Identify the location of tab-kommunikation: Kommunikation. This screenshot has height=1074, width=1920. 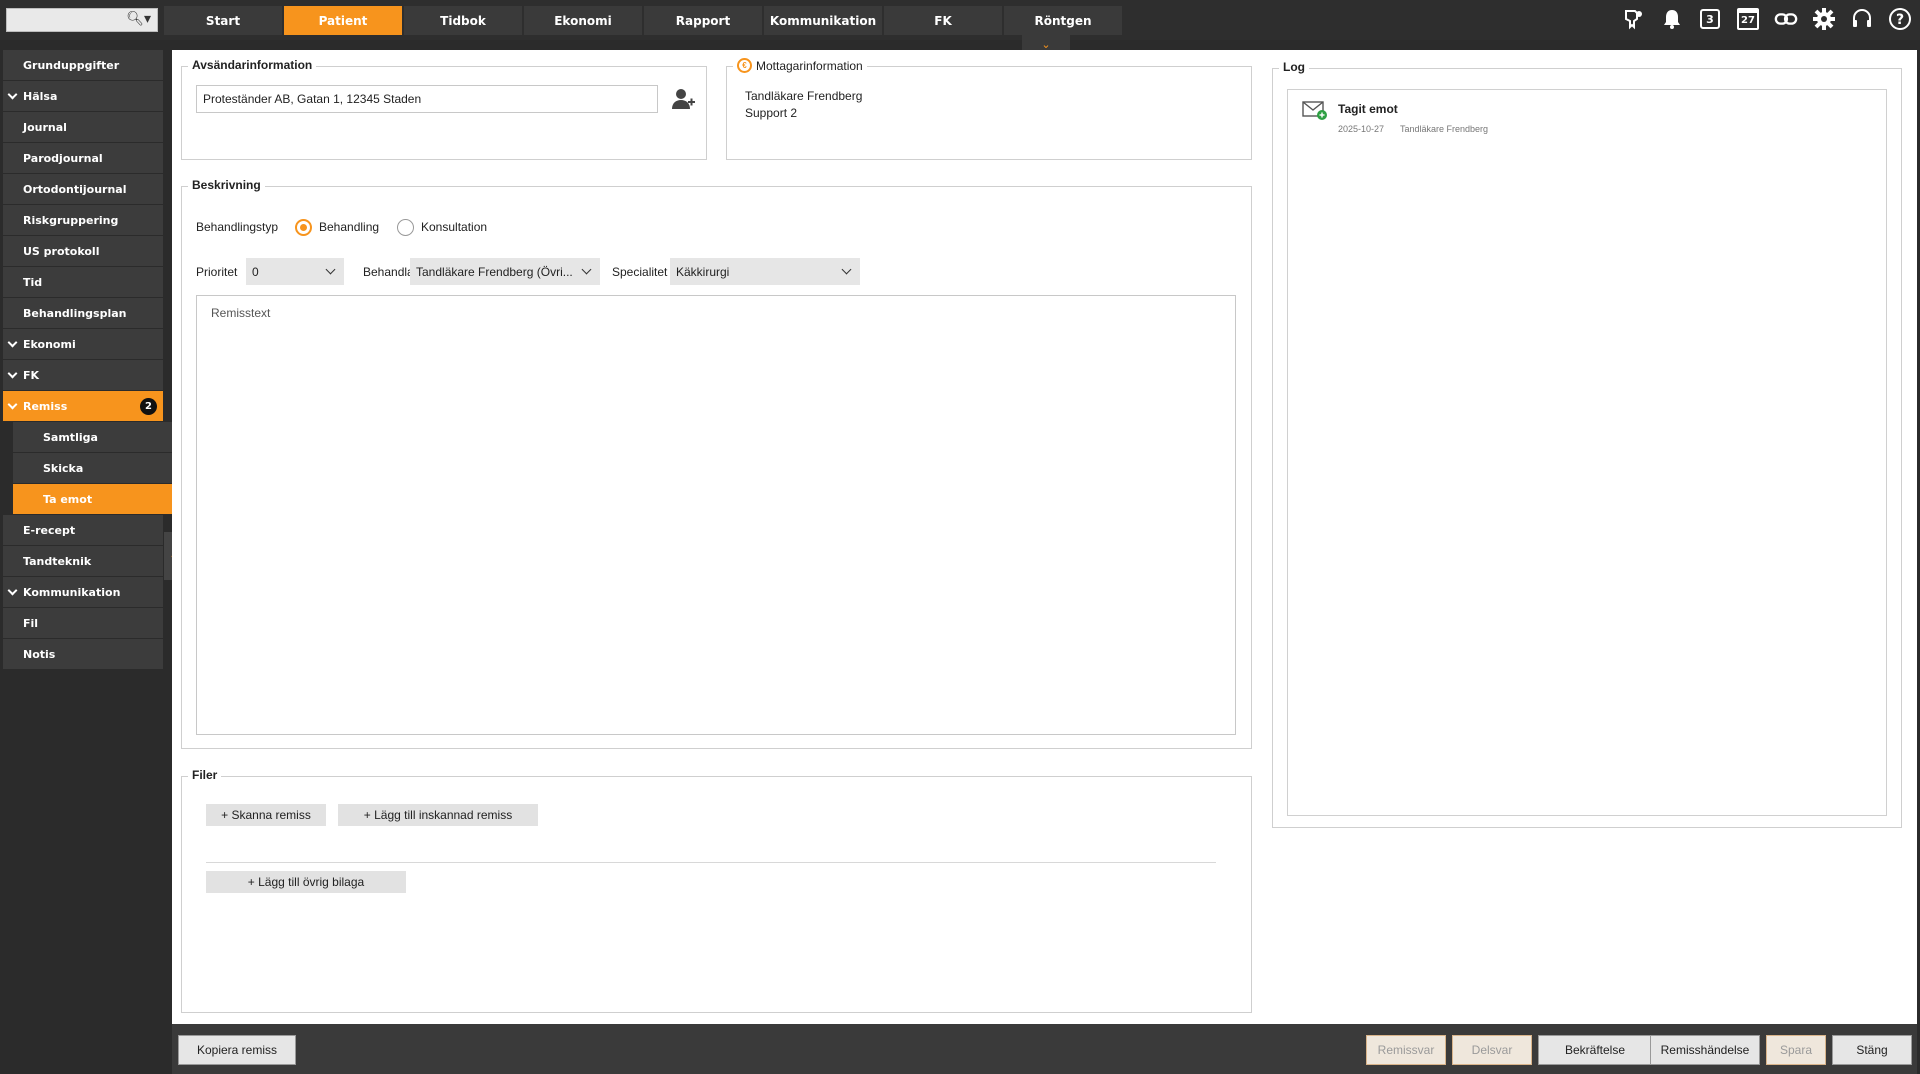
(823, 20).